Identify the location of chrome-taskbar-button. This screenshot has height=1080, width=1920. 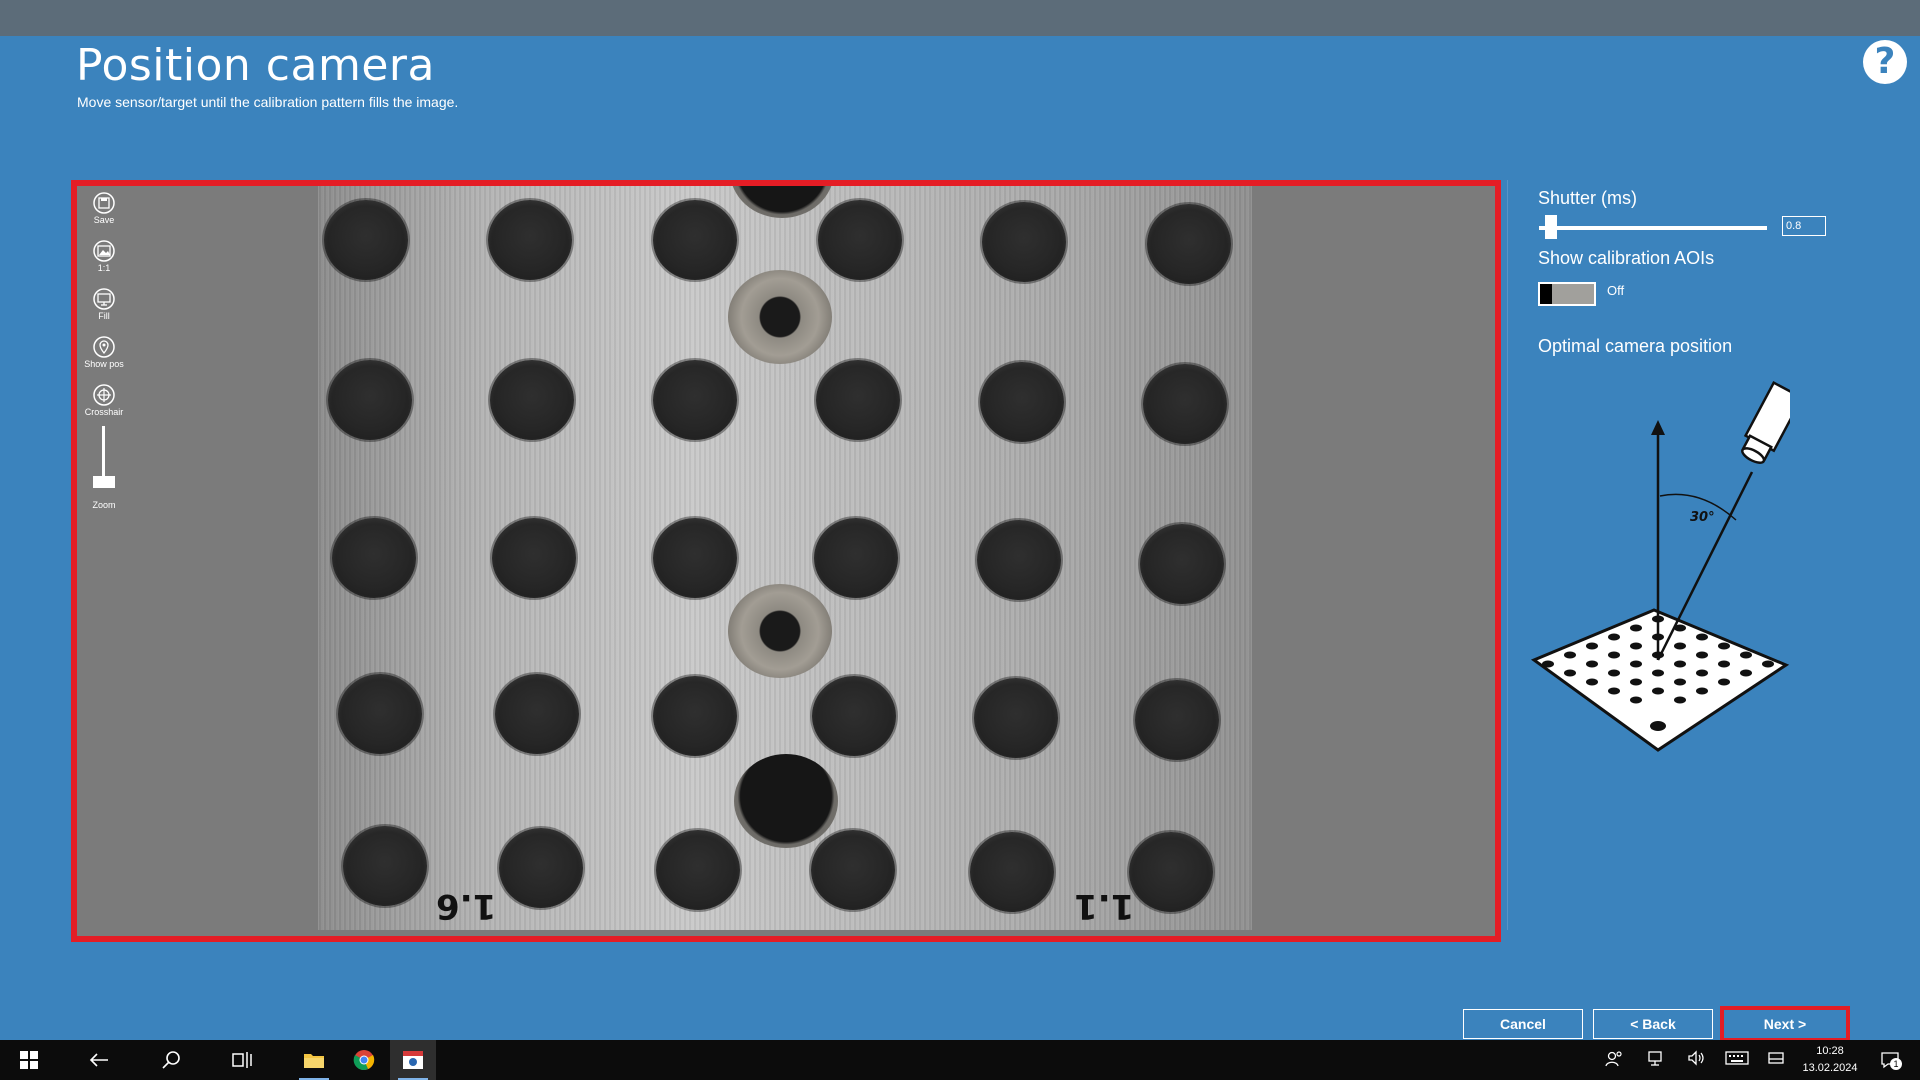
(364, 1060).